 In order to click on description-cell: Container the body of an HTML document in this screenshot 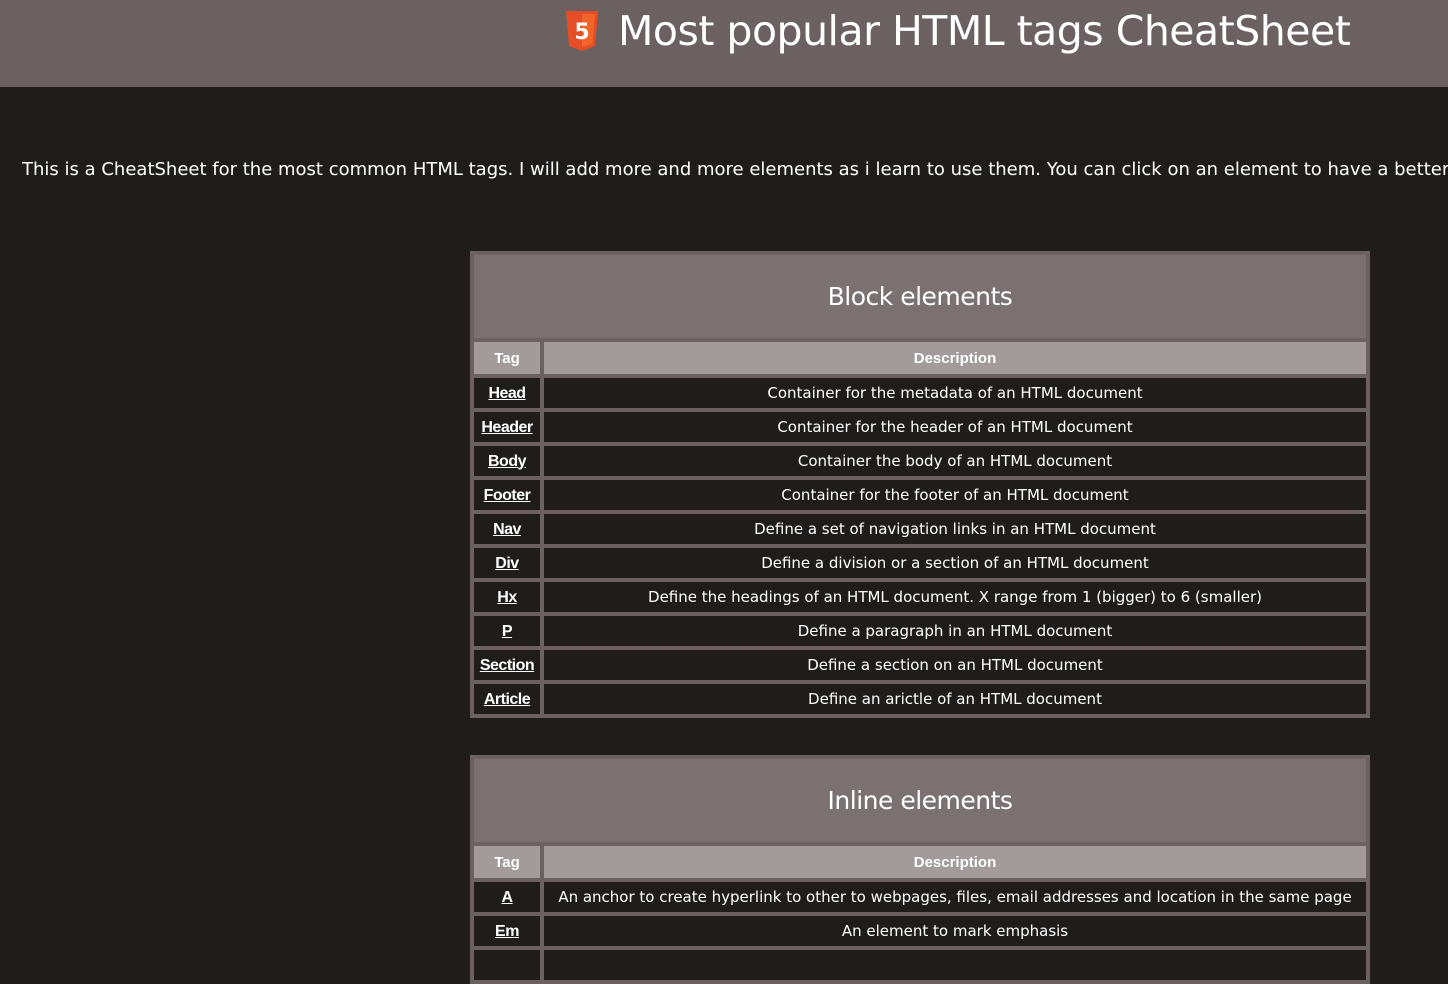, I will do `click(955, 461)`.